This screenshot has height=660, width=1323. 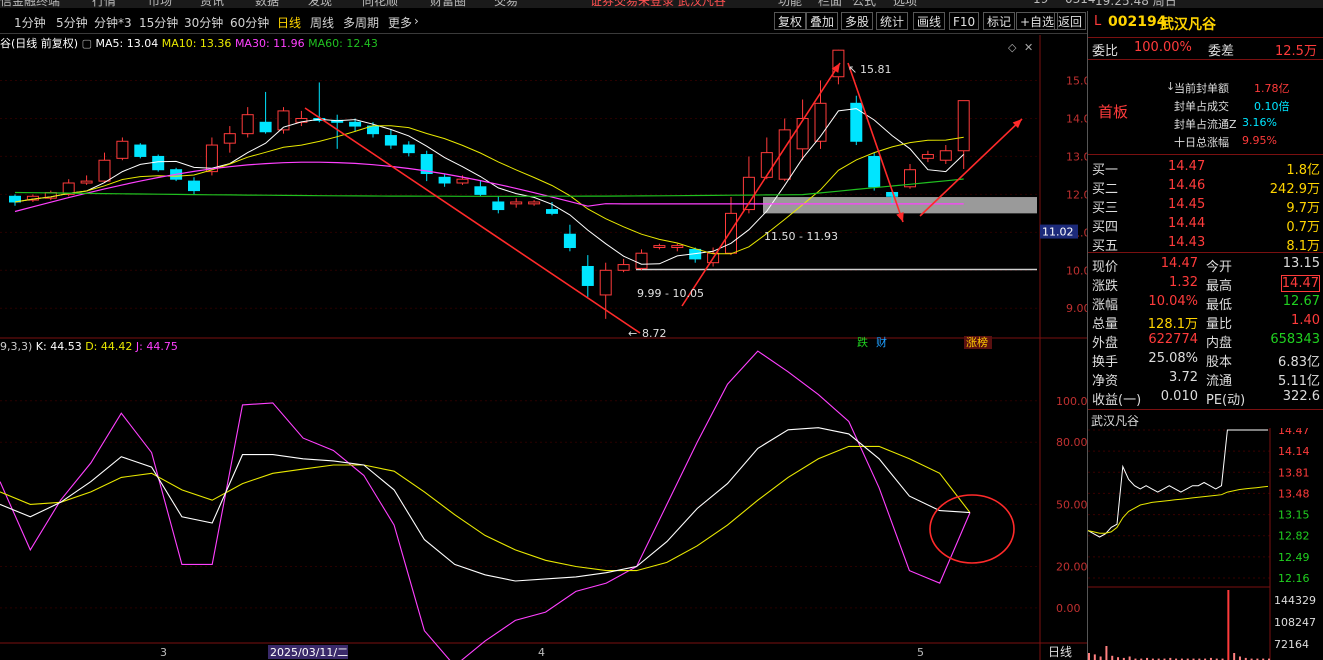 What do you see at coordinates (1076, 118) in the screenshot?
I see `price-tick: 14.00` at bounding box center [1076, 118].